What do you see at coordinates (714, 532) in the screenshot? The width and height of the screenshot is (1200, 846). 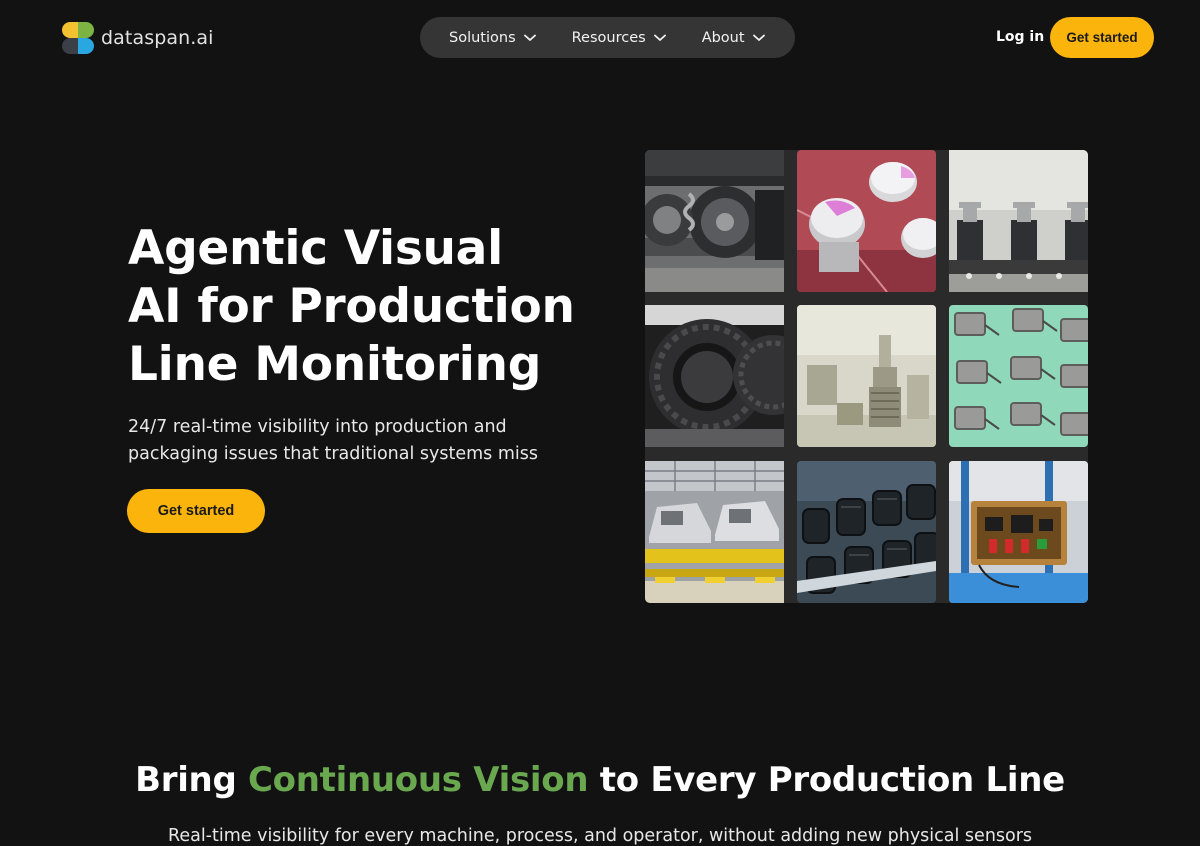 I see `car-assembly-image` at bounding box center [714, 532].